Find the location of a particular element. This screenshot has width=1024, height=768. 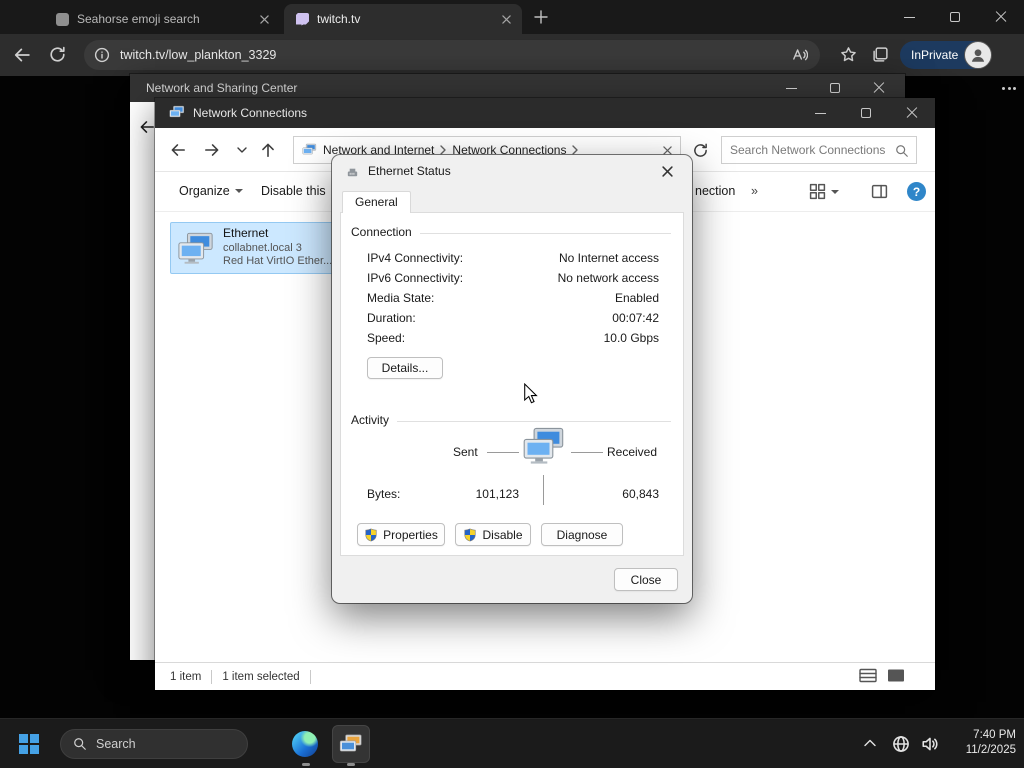

connection-group-header: Connection is located at coordinates (511, 232).